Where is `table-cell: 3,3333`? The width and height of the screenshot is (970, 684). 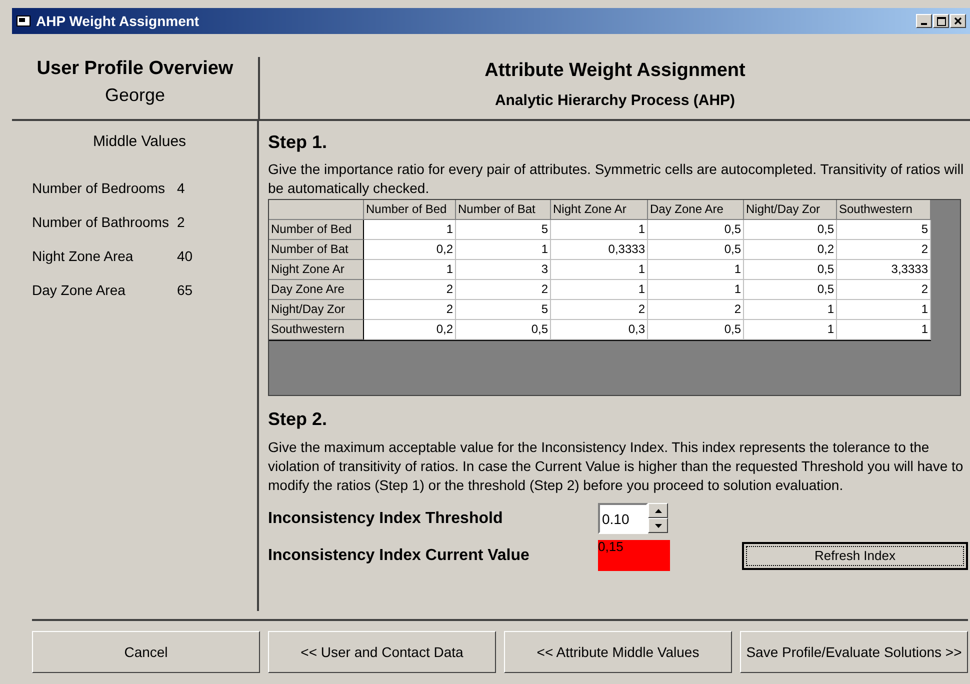 table-cell: 3,3333 is located at coordinates (884, 270).